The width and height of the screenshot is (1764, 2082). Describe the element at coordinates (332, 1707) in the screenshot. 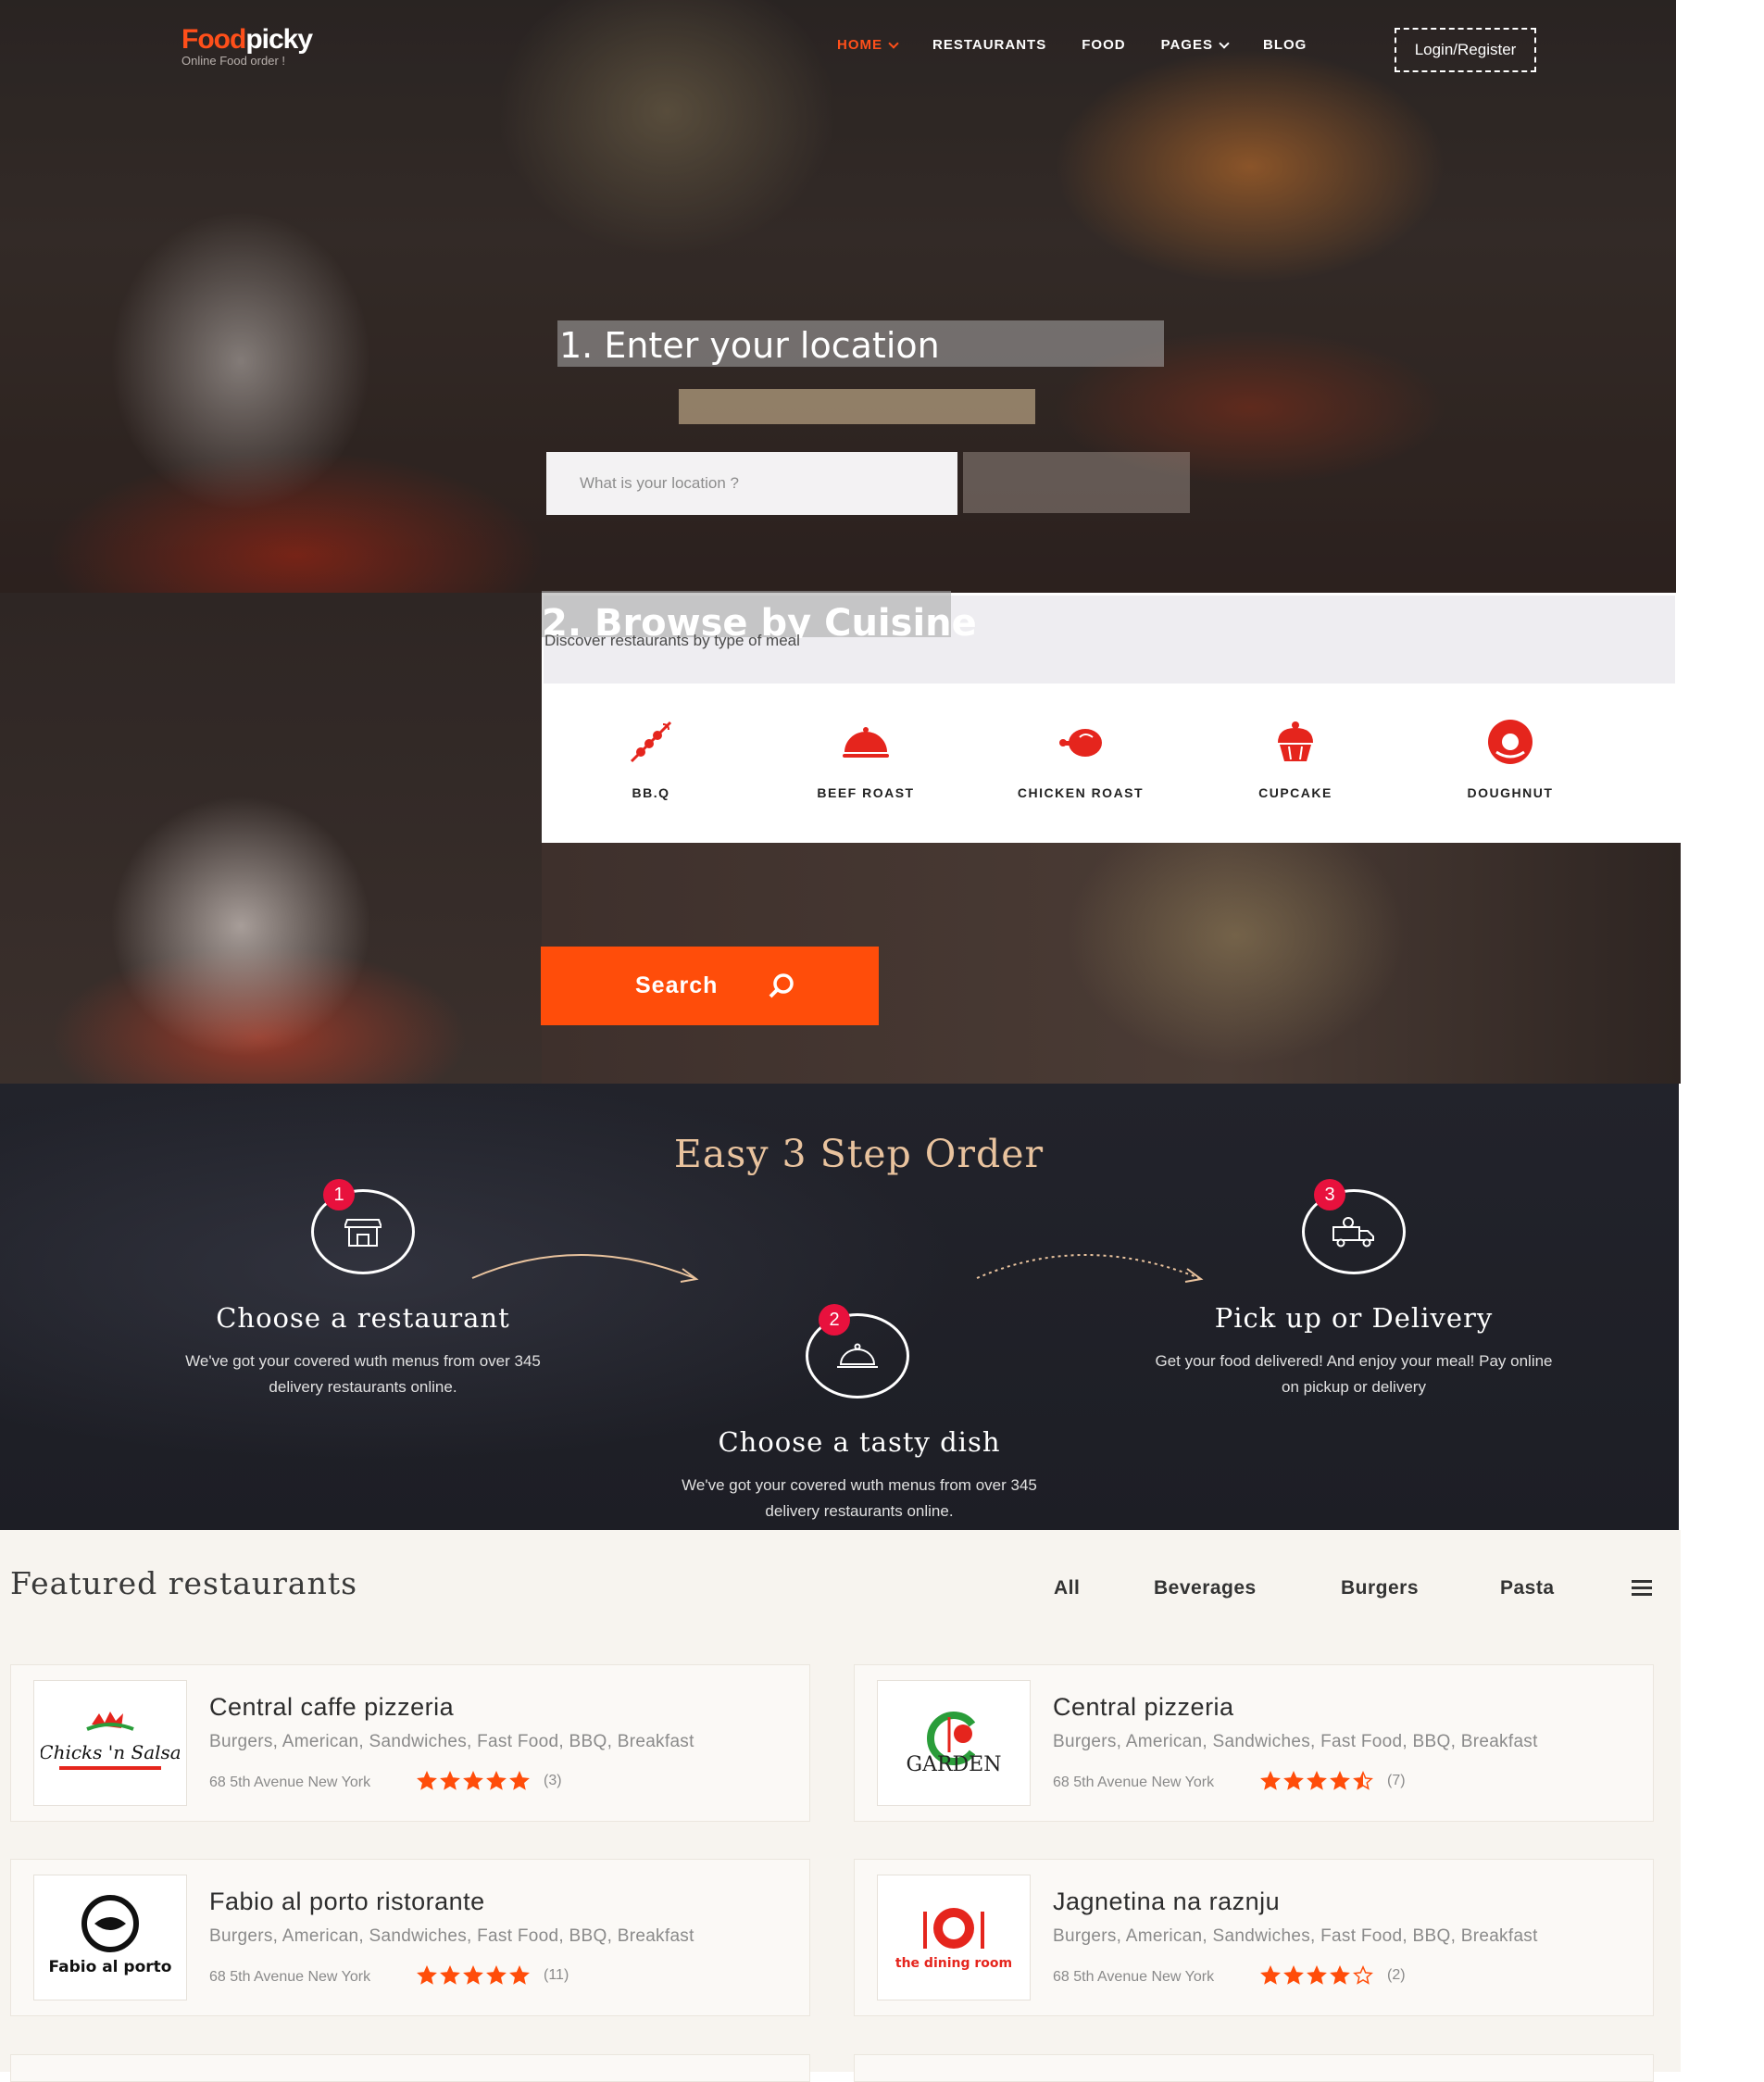

I see `restaurant-name: Central caffe pizzeria` at that location.